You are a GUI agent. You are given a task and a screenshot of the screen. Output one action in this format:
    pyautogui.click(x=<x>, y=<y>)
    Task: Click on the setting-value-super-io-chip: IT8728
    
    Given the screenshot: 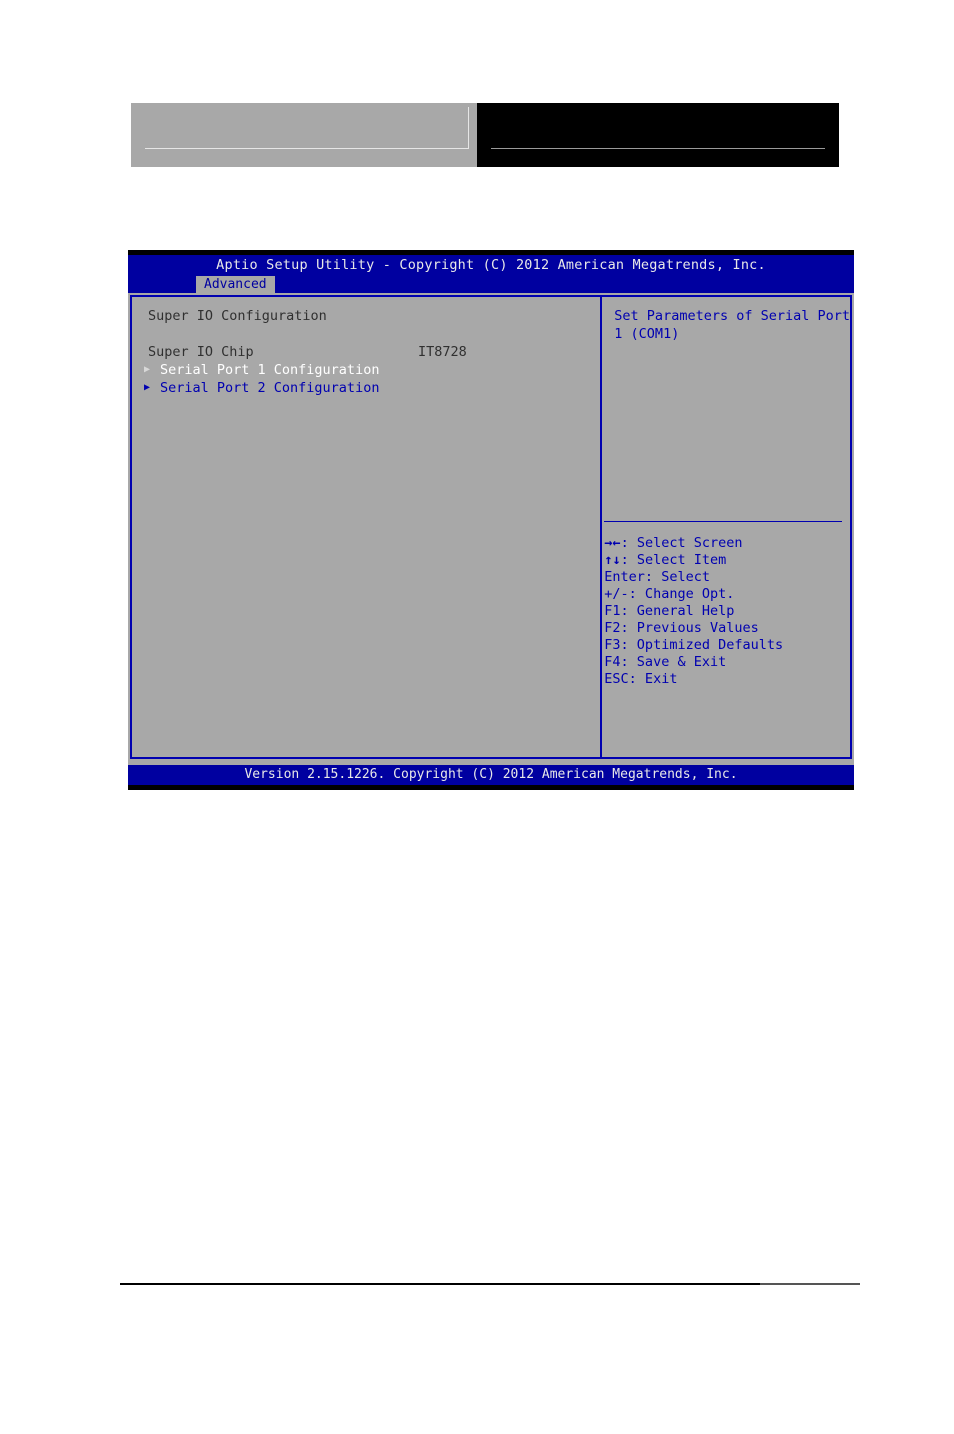 What is the action you would take?
    pyautogui.click(x=442, y=352)
    